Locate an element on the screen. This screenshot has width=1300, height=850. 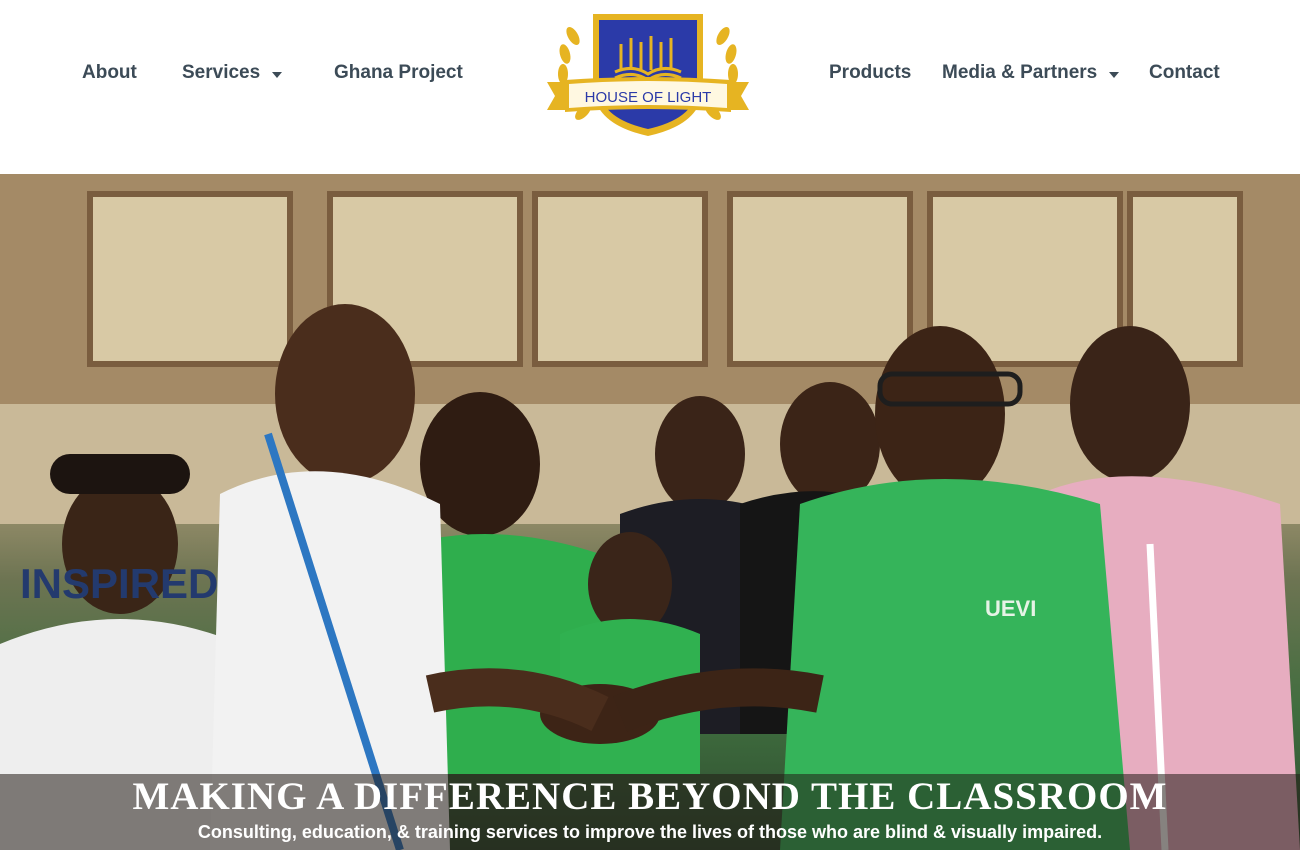
nav-about: About is located at coordinates (109, 73).